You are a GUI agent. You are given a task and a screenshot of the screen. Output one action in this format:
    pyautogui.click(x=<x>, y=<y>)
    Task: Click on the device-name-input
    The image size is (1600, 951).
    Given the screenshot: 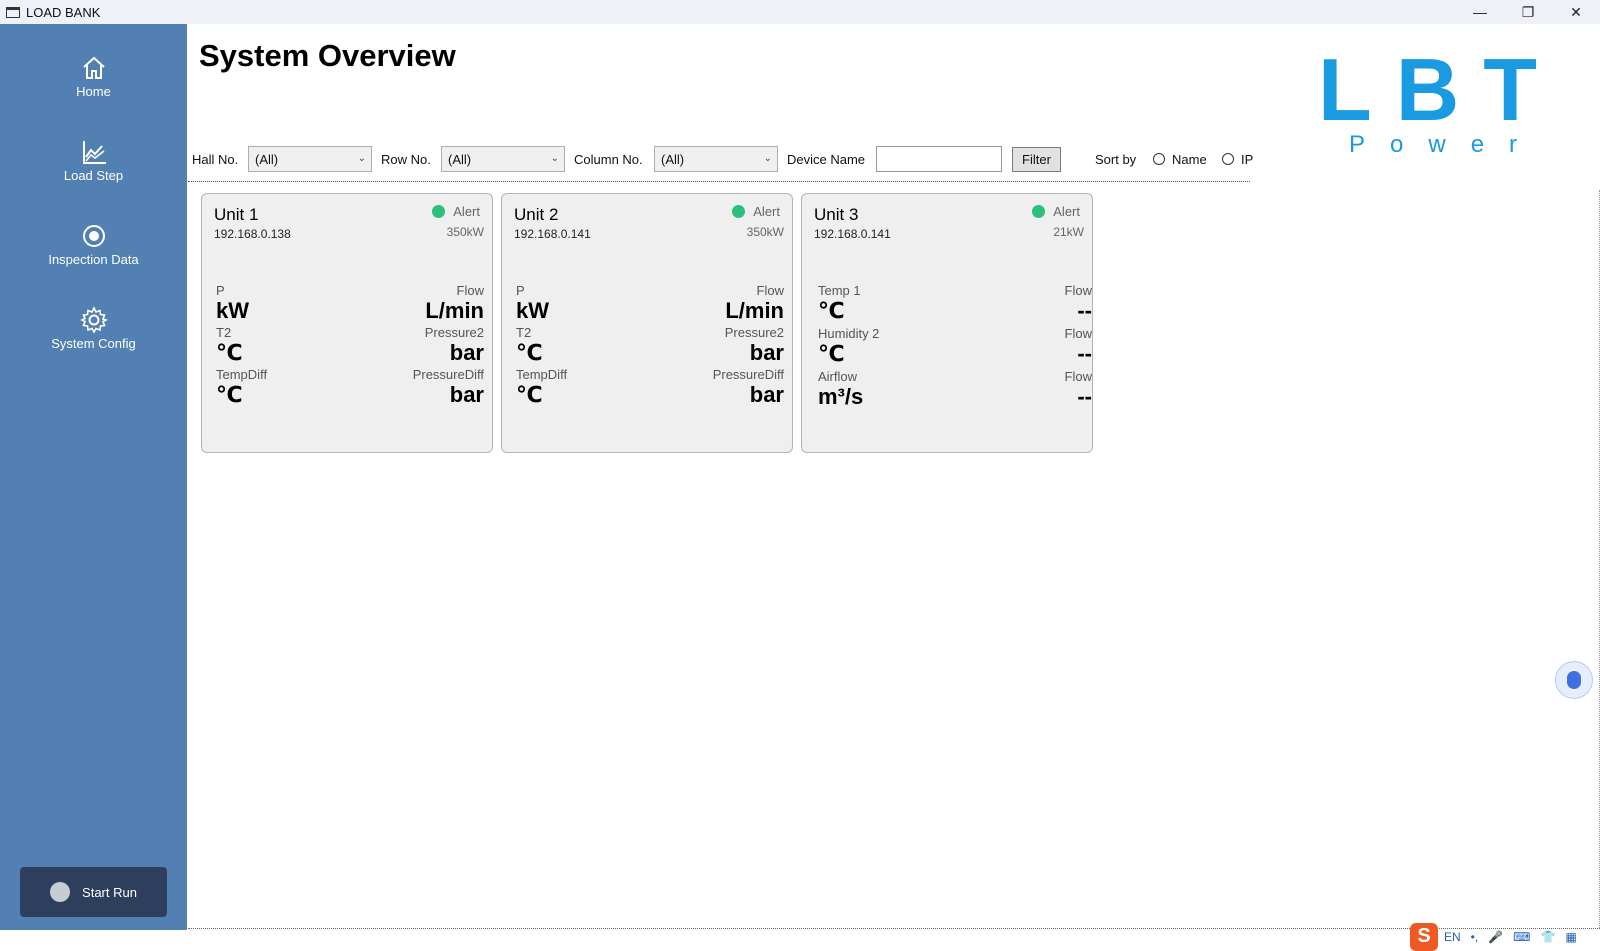 What is the action you would take?
    pyautogui.click(x=939, y=159)
    